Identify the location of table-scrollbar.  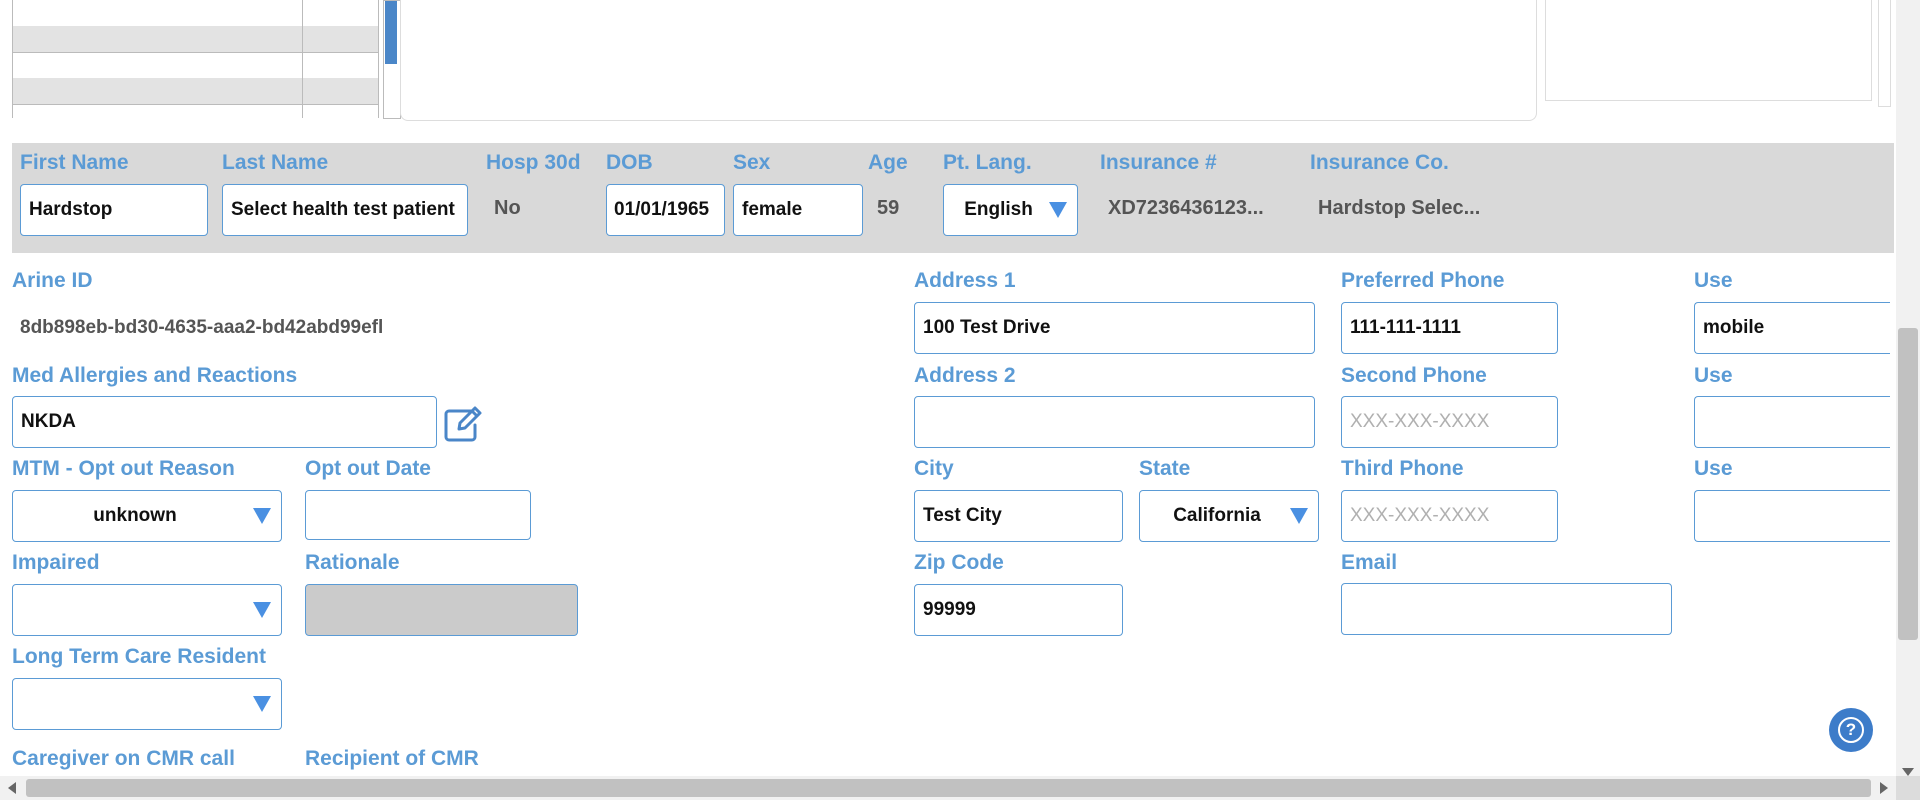
(392, 59).